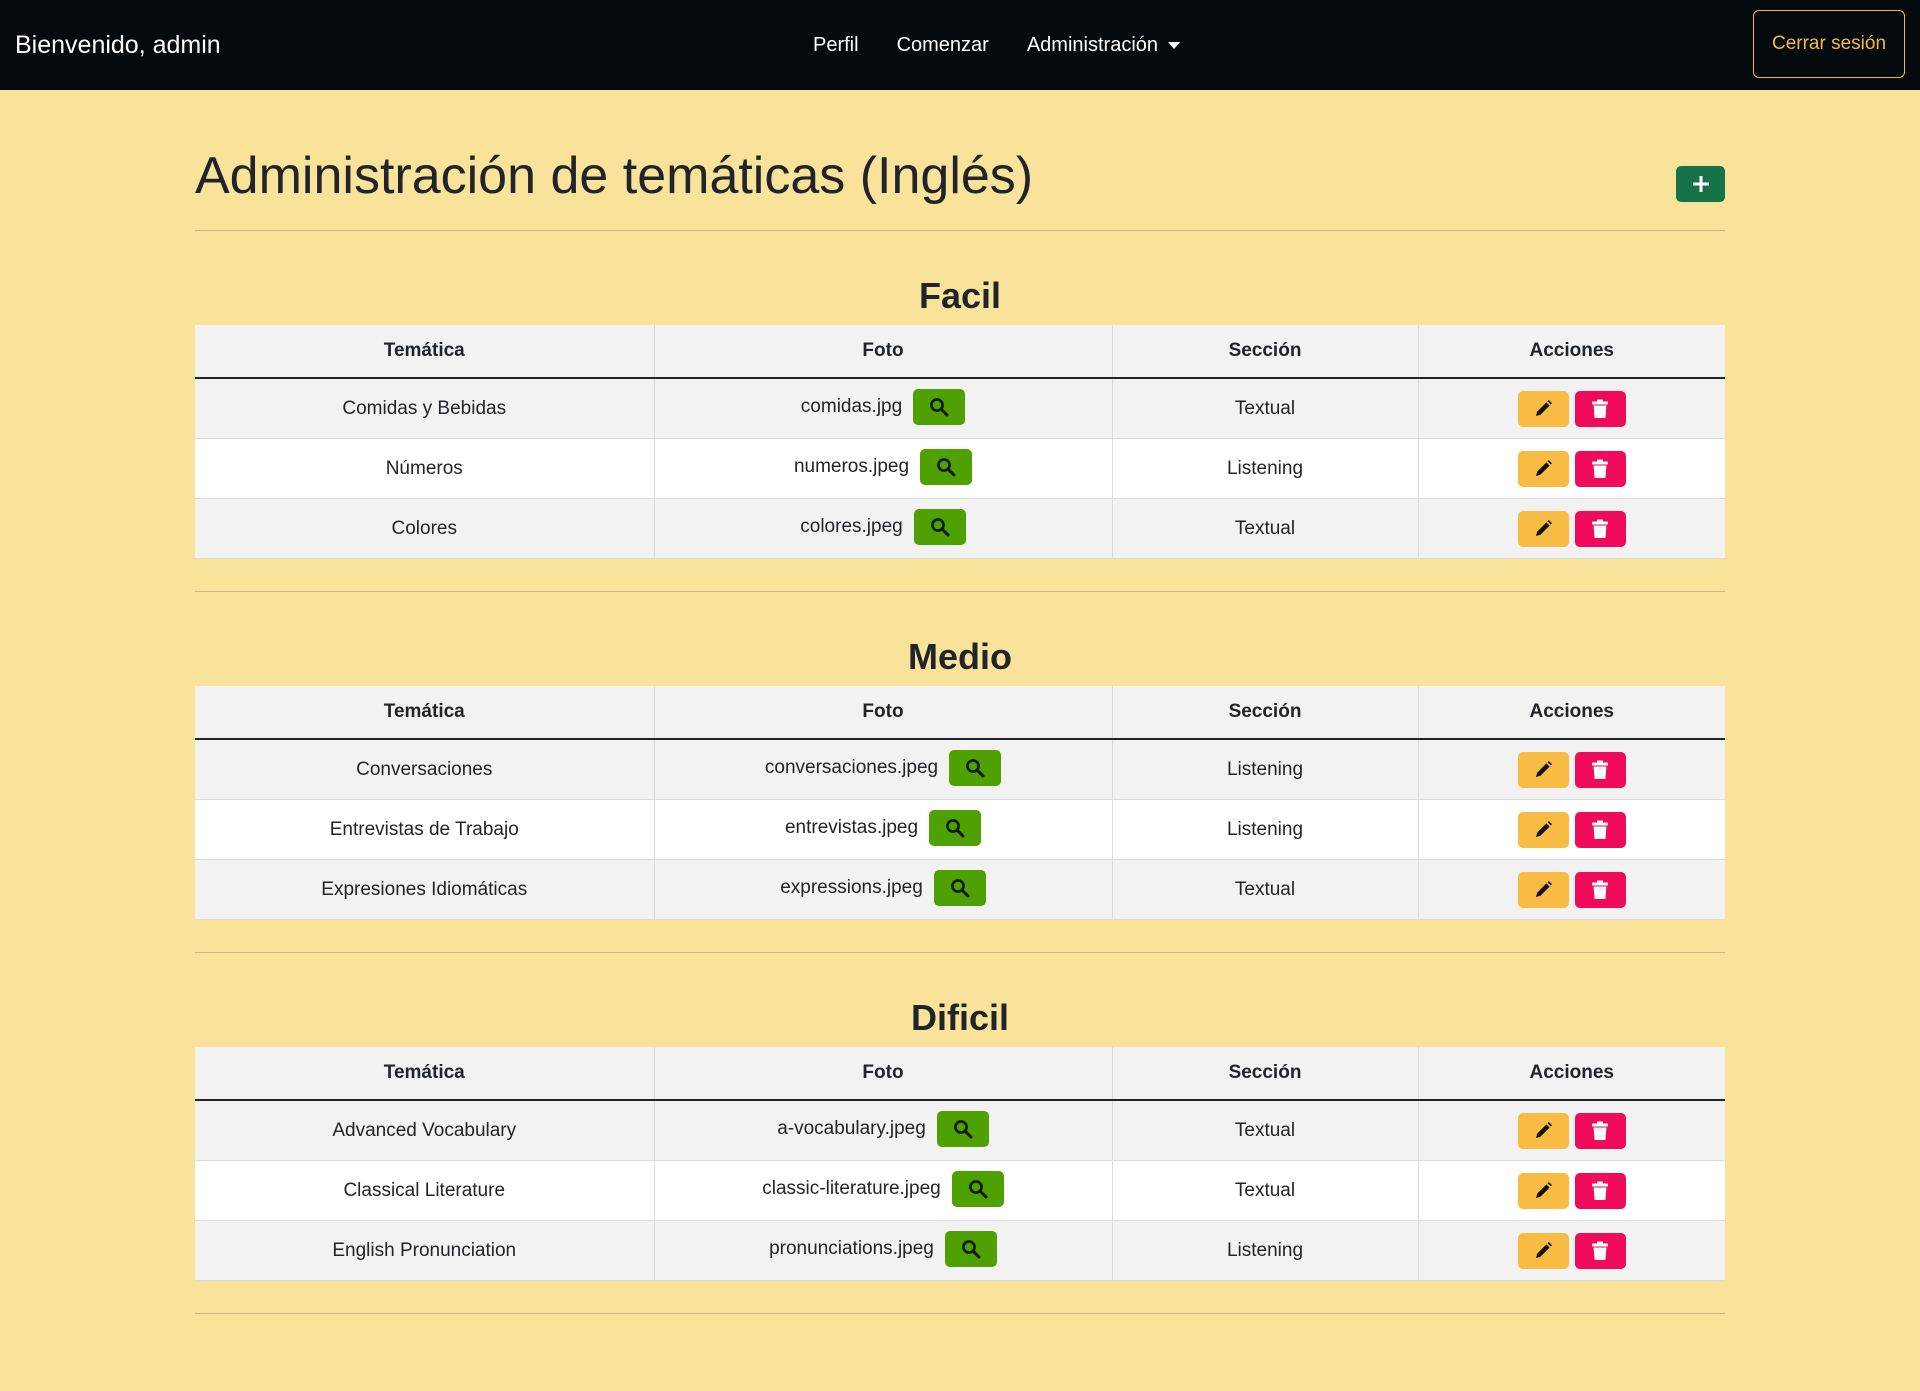 This screenshot has width=1920, height=1391. I want to click on foto-filename: numeros.jpeg, so click(851, 466).